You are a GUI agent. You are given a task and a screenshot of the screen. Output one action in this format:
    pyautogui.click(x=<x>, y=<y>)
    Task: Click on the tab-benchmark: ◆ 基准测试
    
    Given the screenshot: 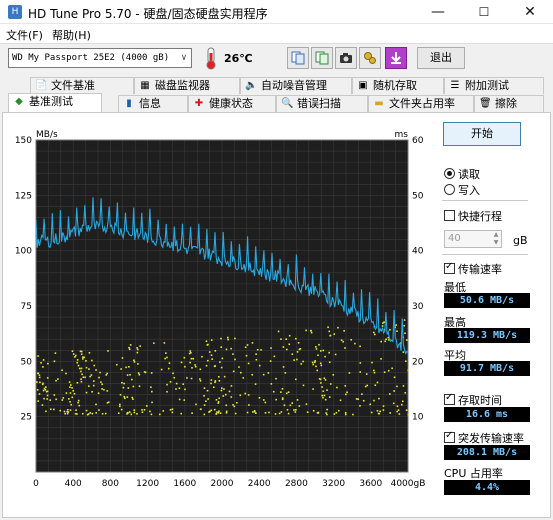 What is the action you would take?
    pyautogui.click(x=55, y=102)
    